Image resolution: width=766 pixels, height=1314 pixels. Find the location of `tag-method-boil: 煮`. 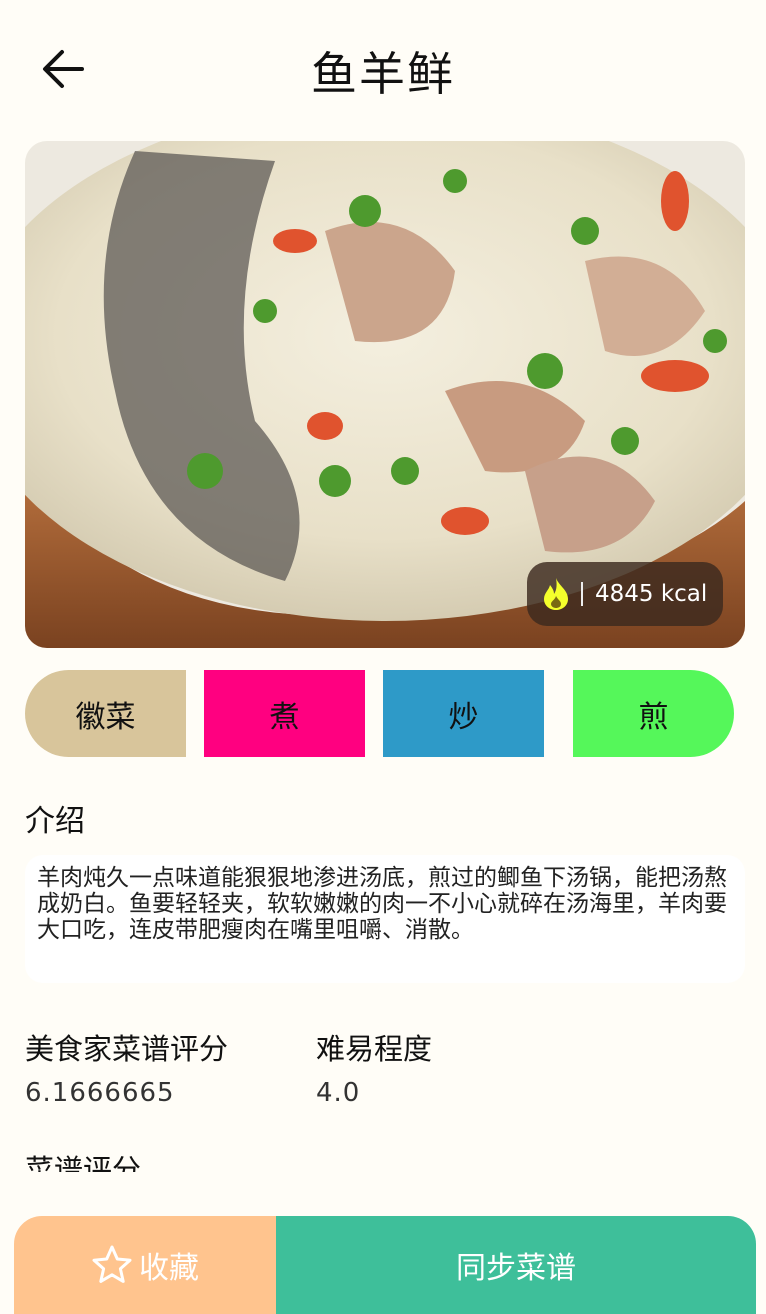

tag-method-boil: 煮 is located at coordinates (284, 713).